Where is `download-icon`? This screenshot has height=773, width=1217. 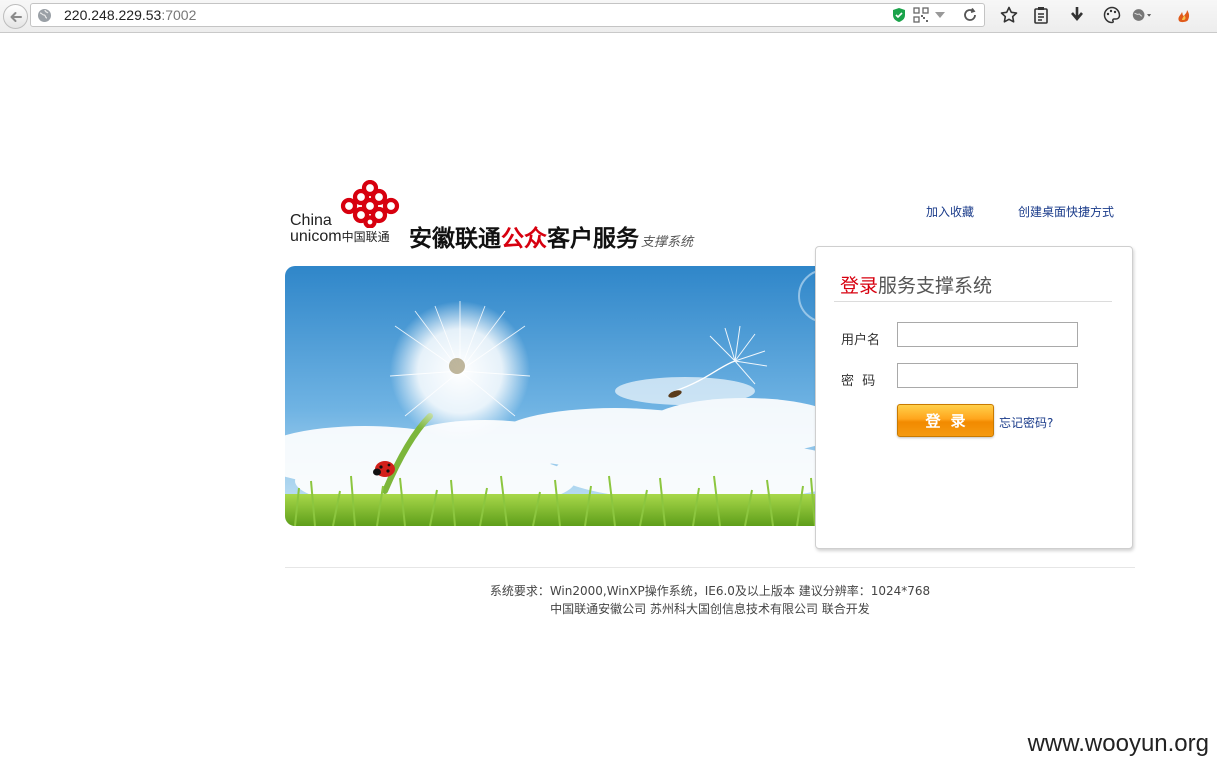
download-icon is located at coordinates (1077, 15).